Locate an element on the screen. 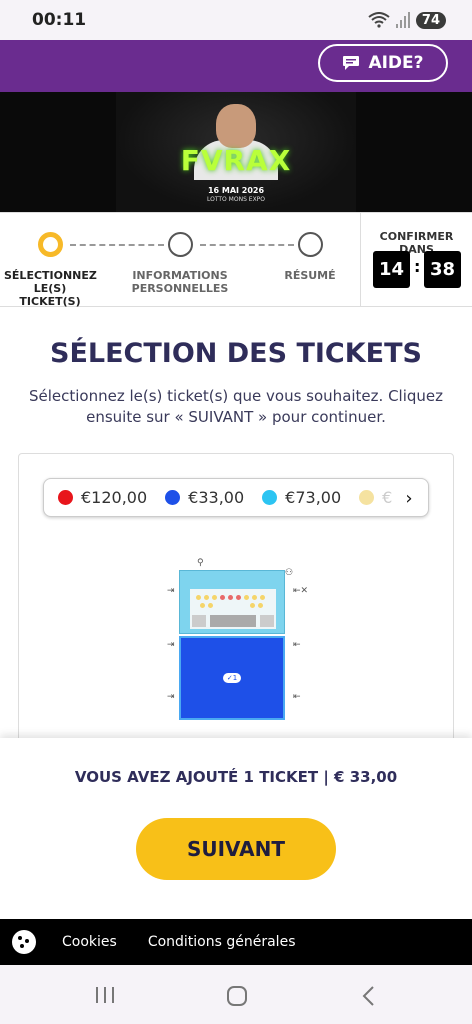  poster-artist-name: FVRAX is located at coordinates (236, 160).